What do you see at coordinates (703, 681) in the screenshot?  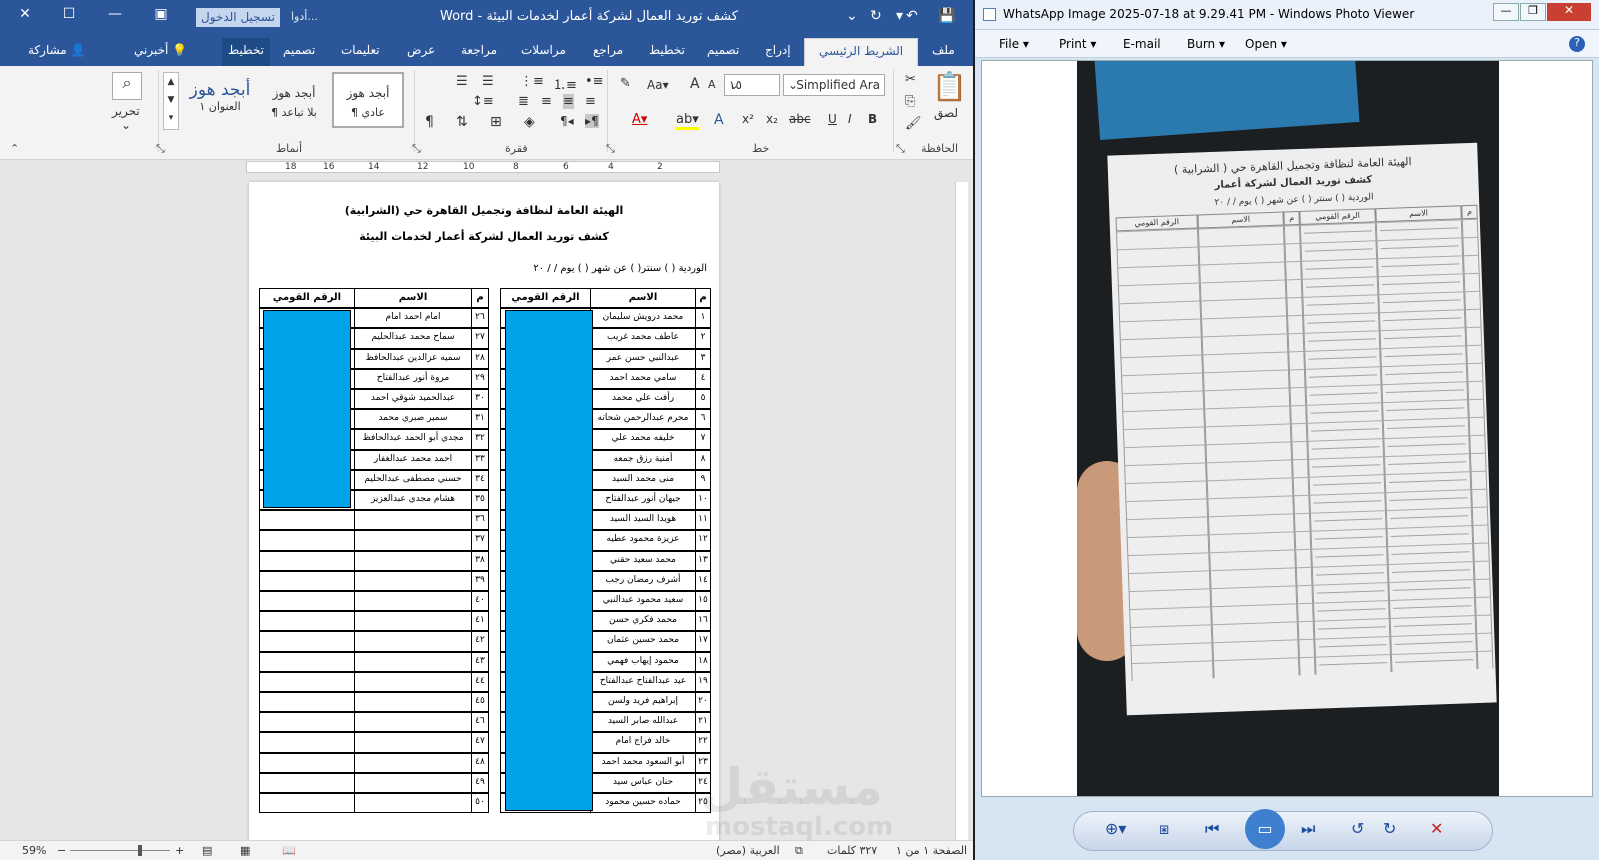 I see `row-number: ١٩` at bounding box center [703, 681].